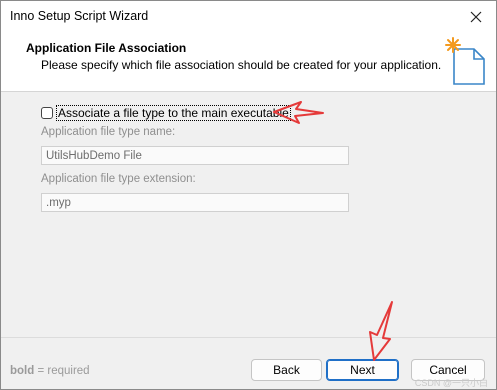 This screenshot has height=390, width=497. I want to click on watermark-text: CSDN @一只小白, so click(451, 383).